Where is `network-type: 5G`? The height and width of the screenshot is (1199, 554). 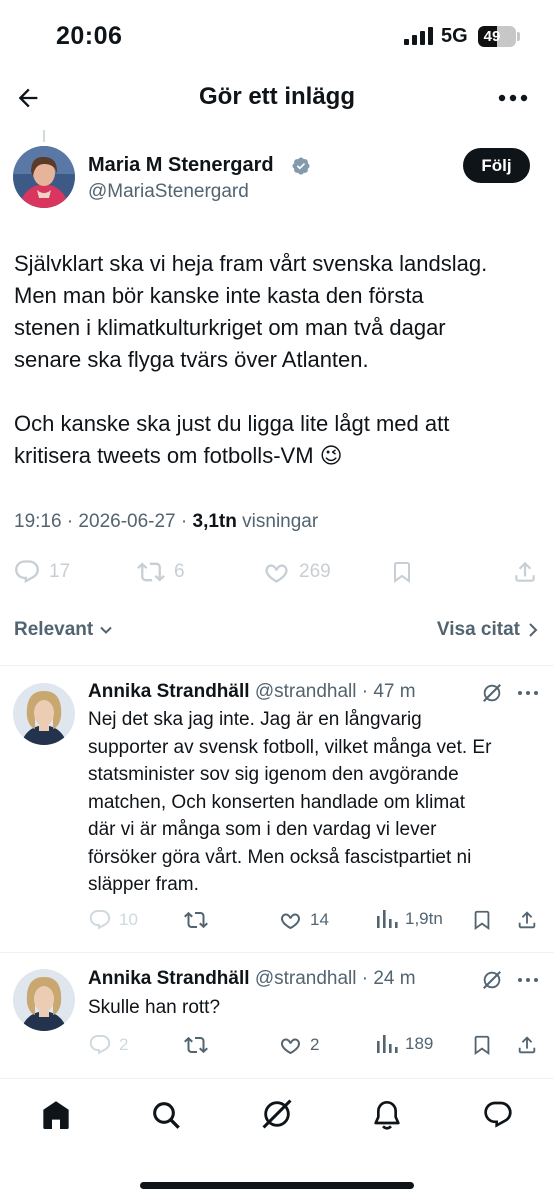 network-type: 5G is located at coordinates (454, 36).